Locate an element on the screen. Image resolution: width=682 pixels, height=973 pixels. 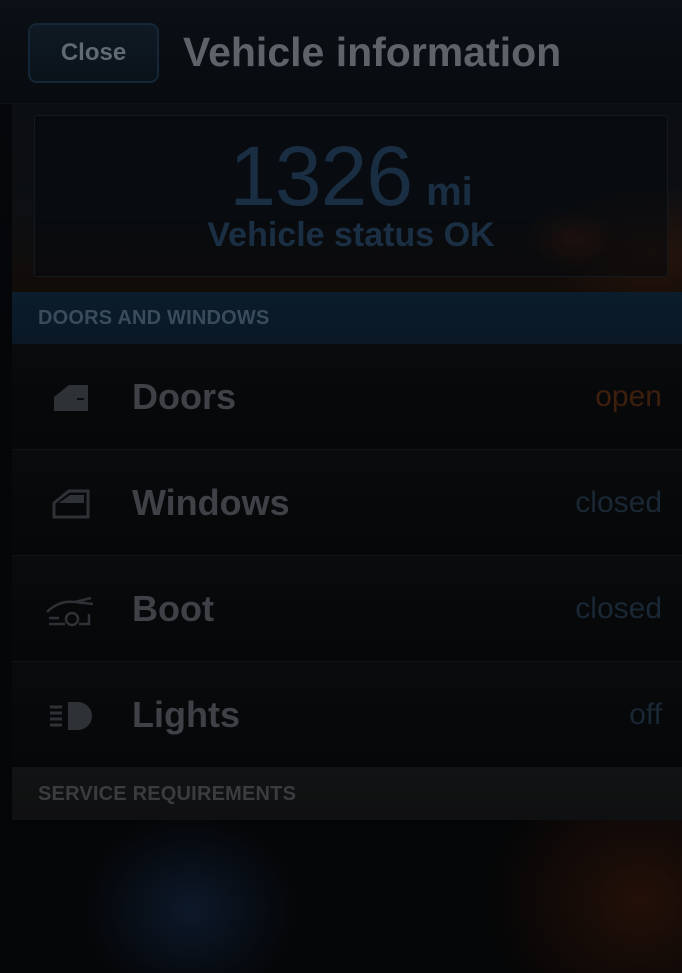
row-doors: Doors open is located at coordinates (347, 397).